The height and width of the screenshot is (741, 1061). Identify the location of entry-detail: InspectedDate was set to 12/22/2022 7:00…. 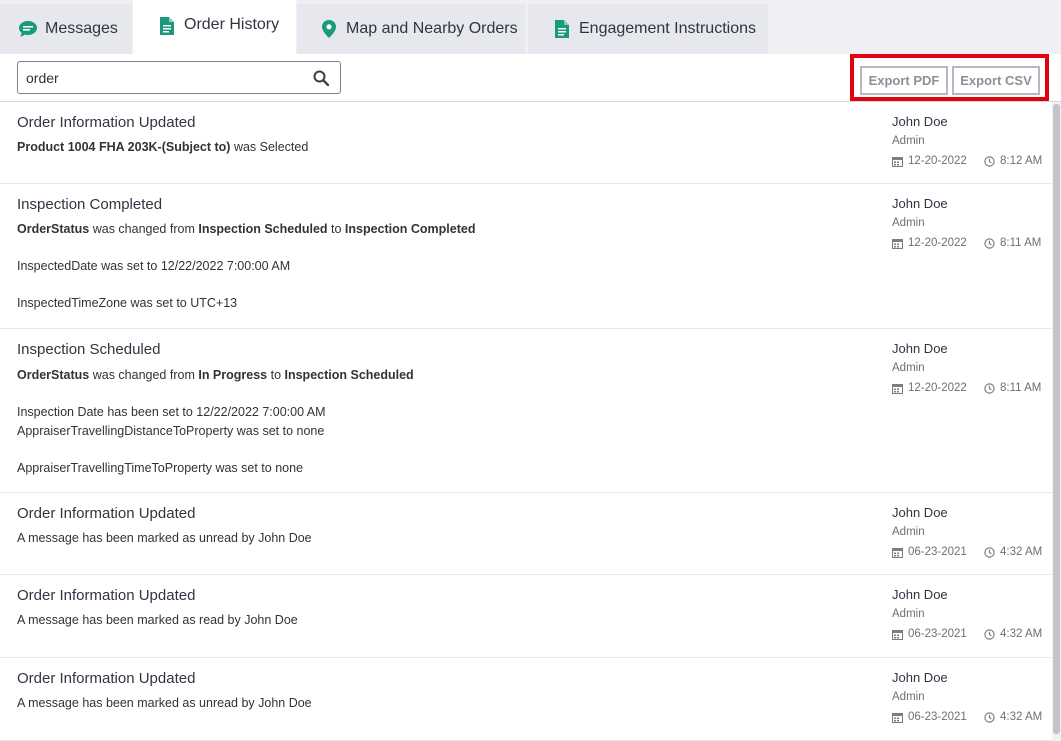
(154, 266).